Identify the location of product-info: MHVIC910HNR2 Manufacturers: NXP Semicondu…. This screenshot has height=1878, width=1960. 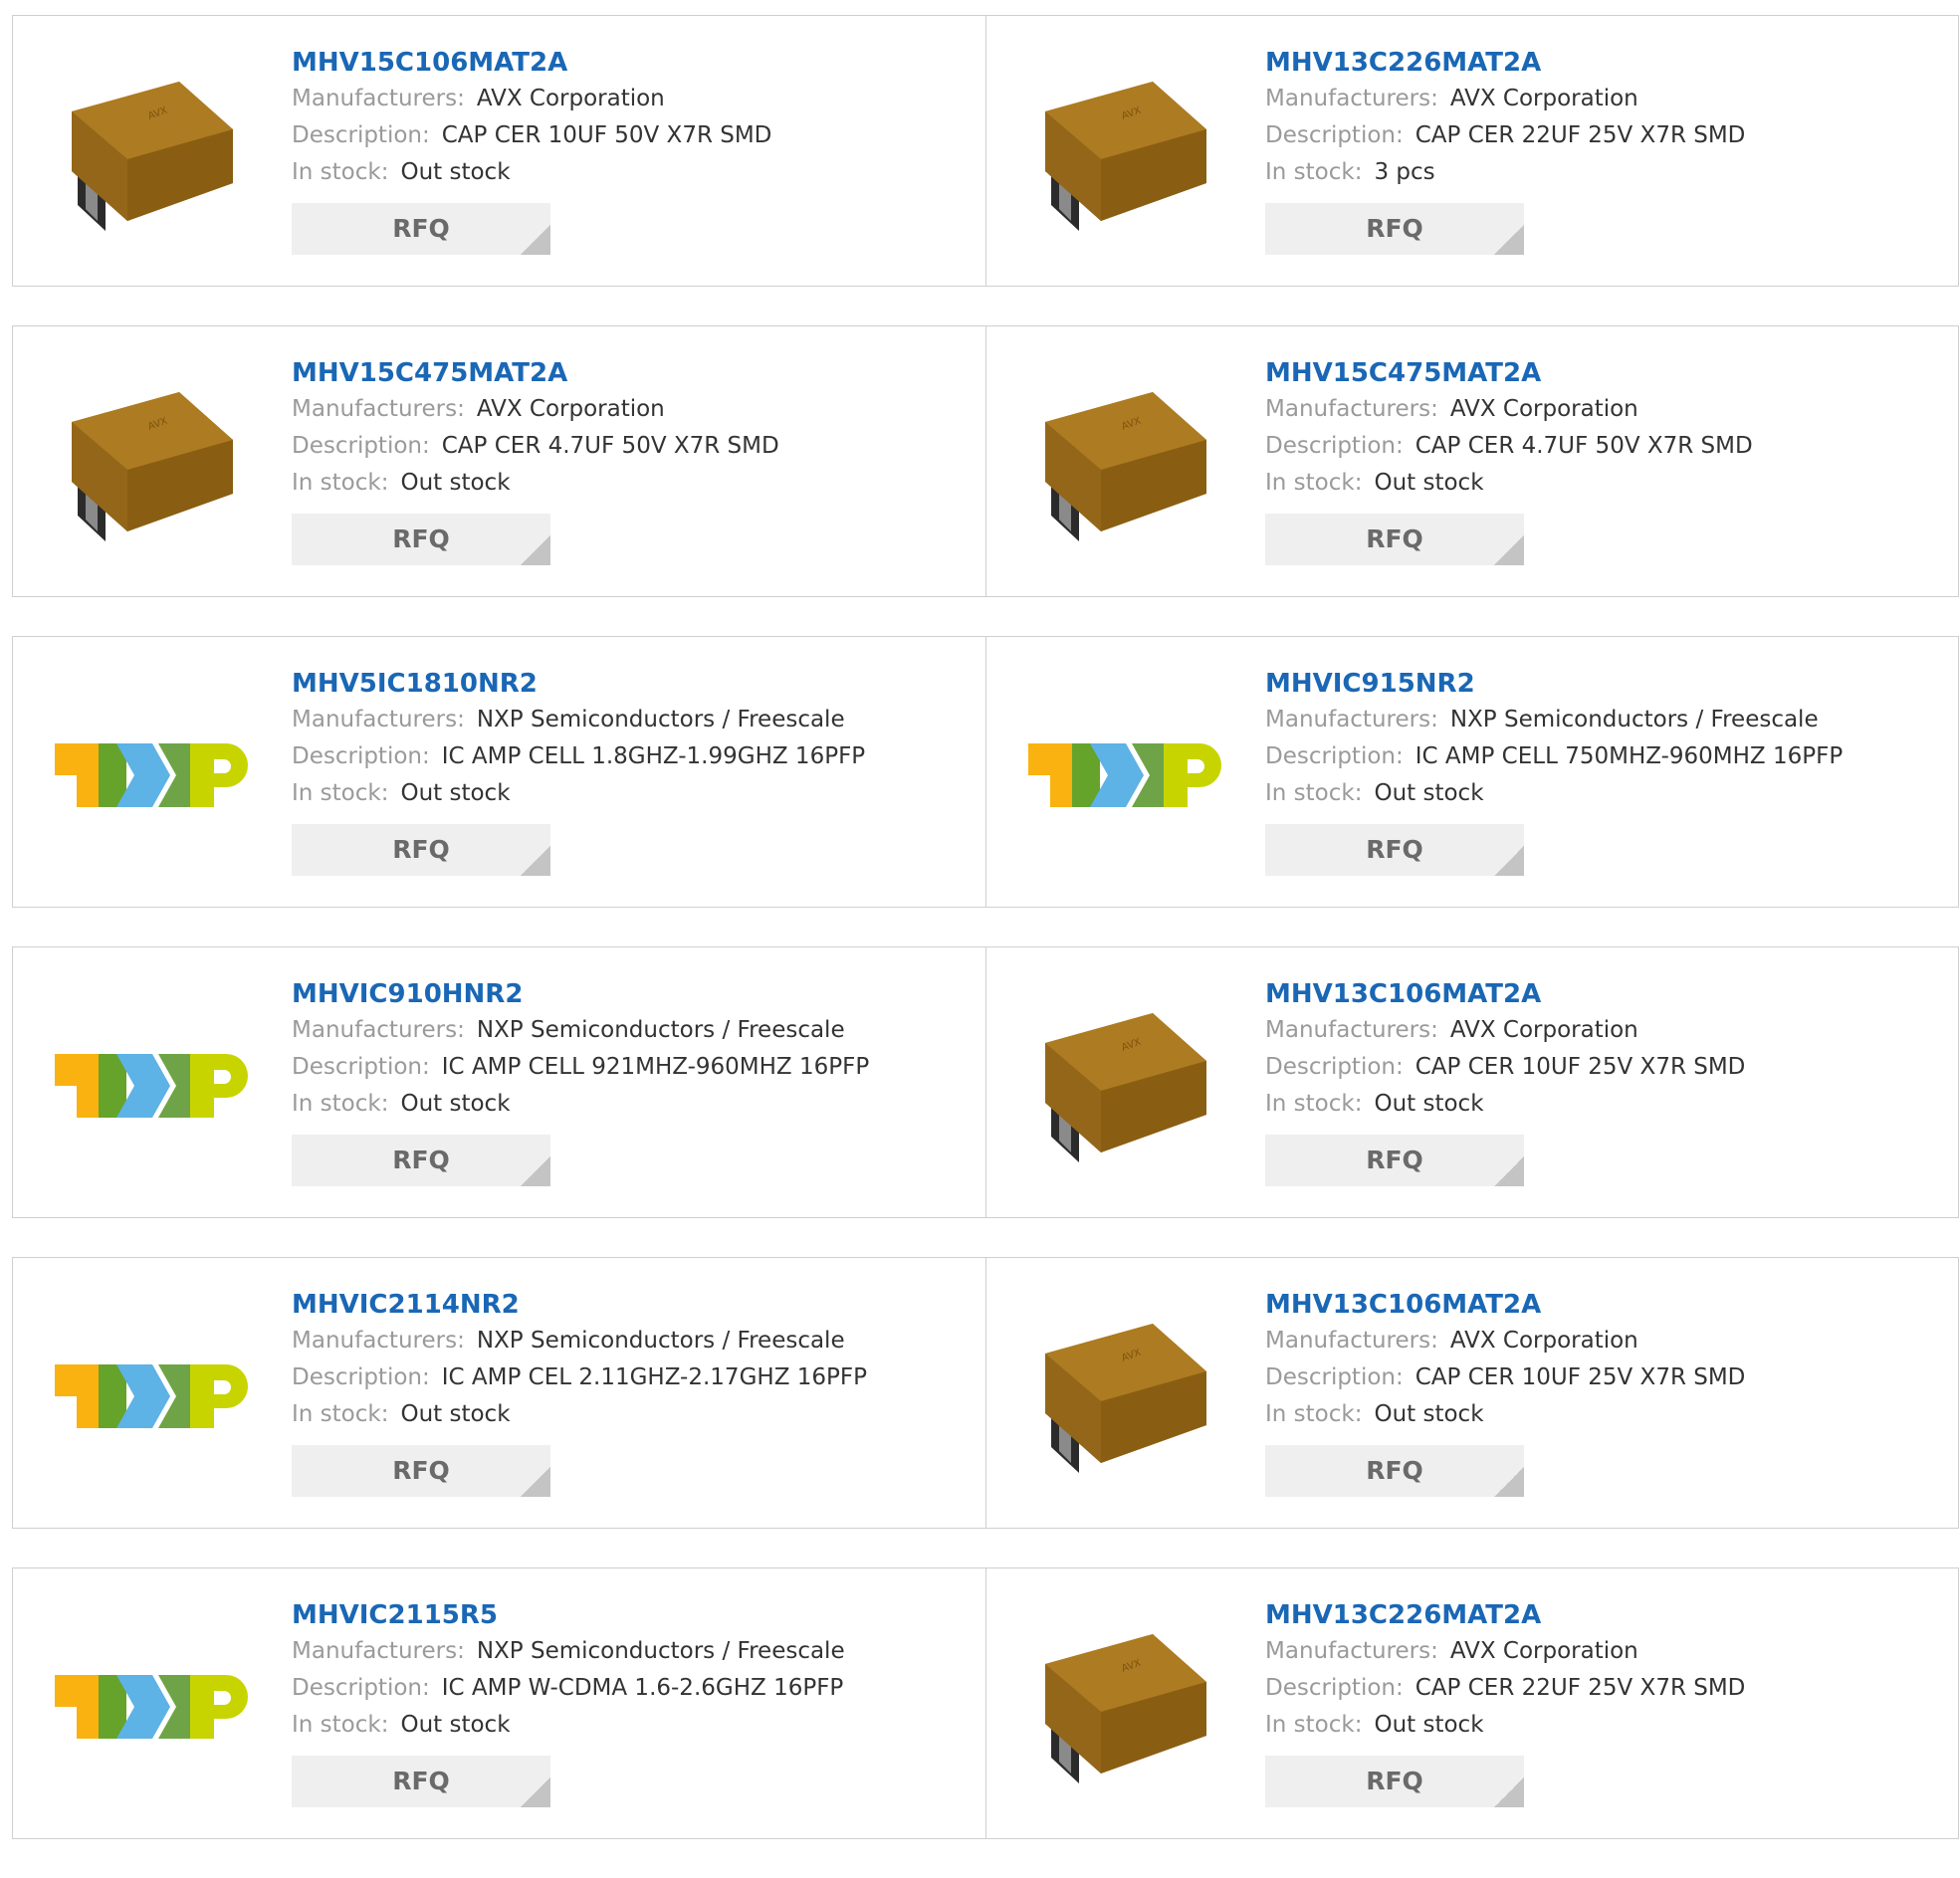
(631, 1081).